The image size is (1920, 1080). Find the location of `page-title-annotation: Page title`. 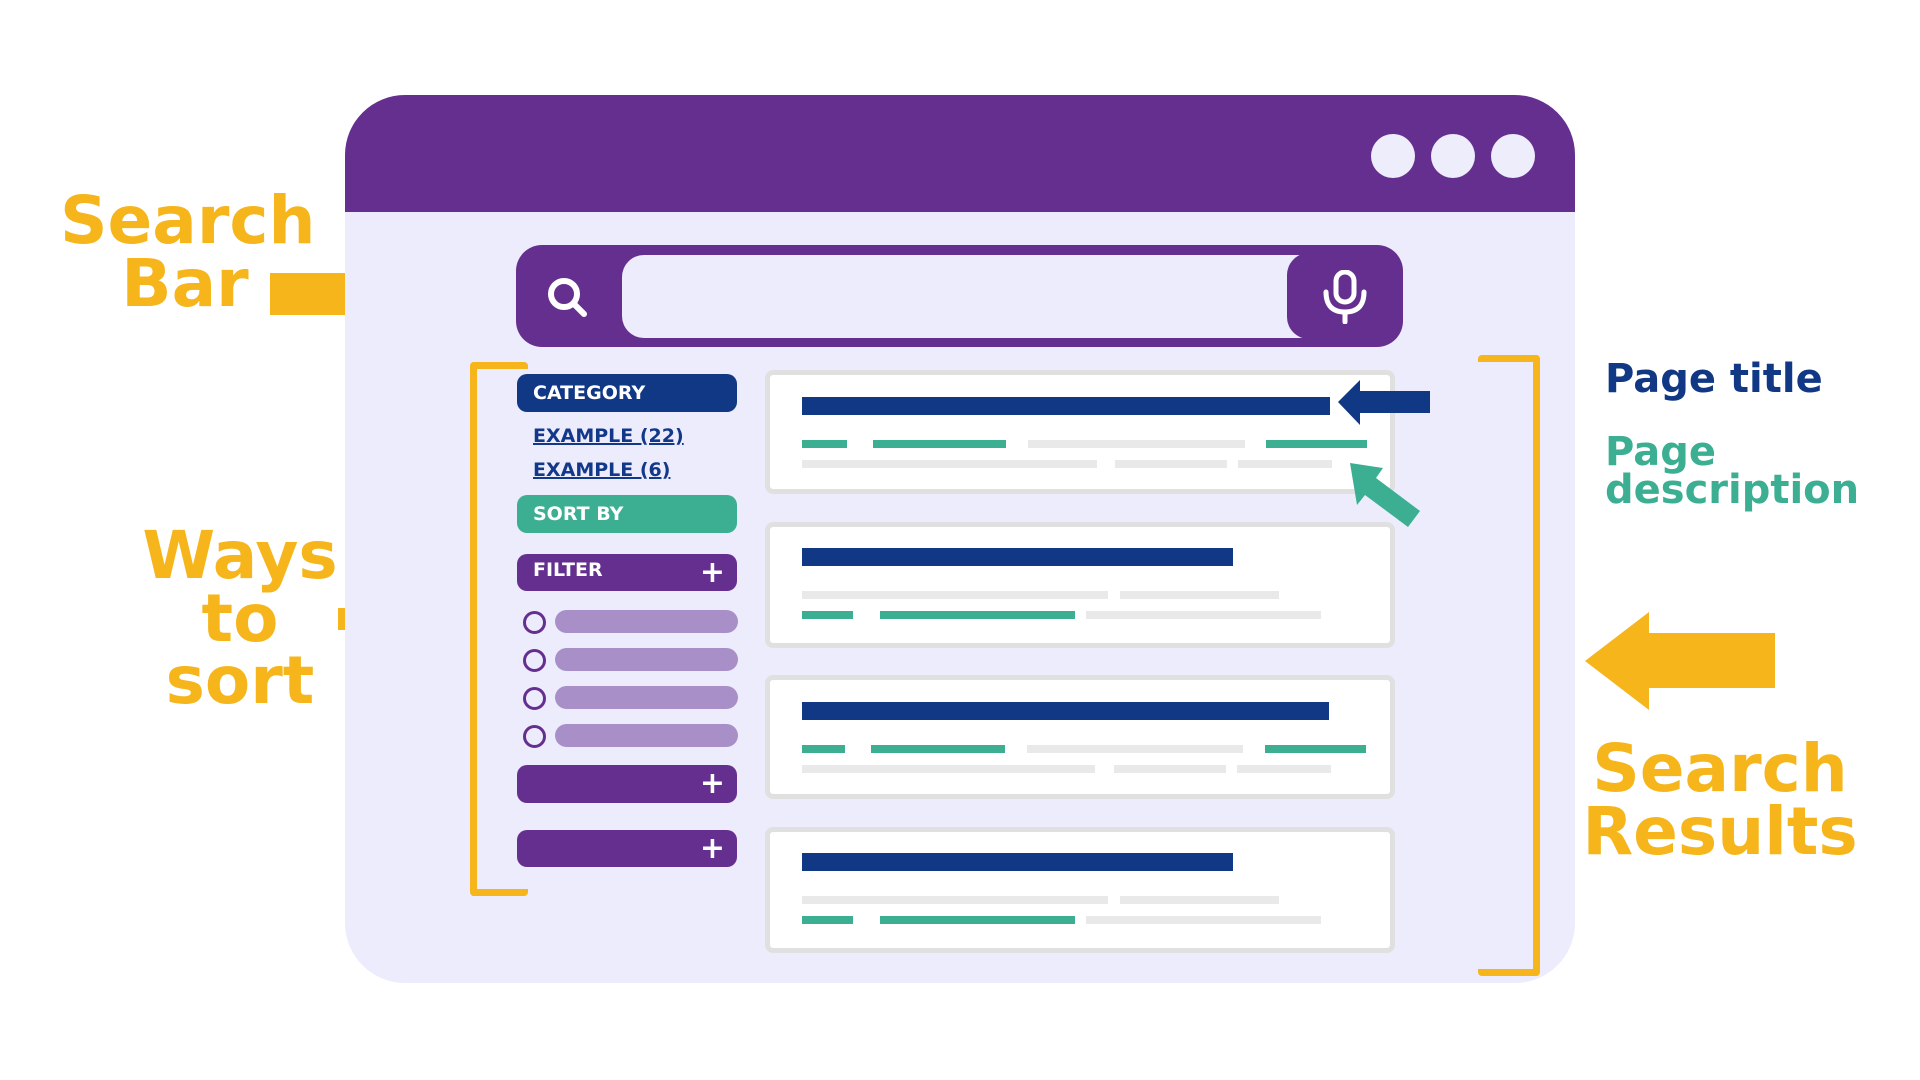

page-title-annotation: Page title is located at coordinates (1714, 379).